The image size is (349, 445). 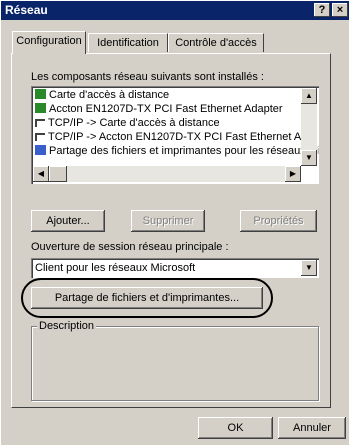 I want to click on tab-identification: Identification, so click(x=128, y=42).